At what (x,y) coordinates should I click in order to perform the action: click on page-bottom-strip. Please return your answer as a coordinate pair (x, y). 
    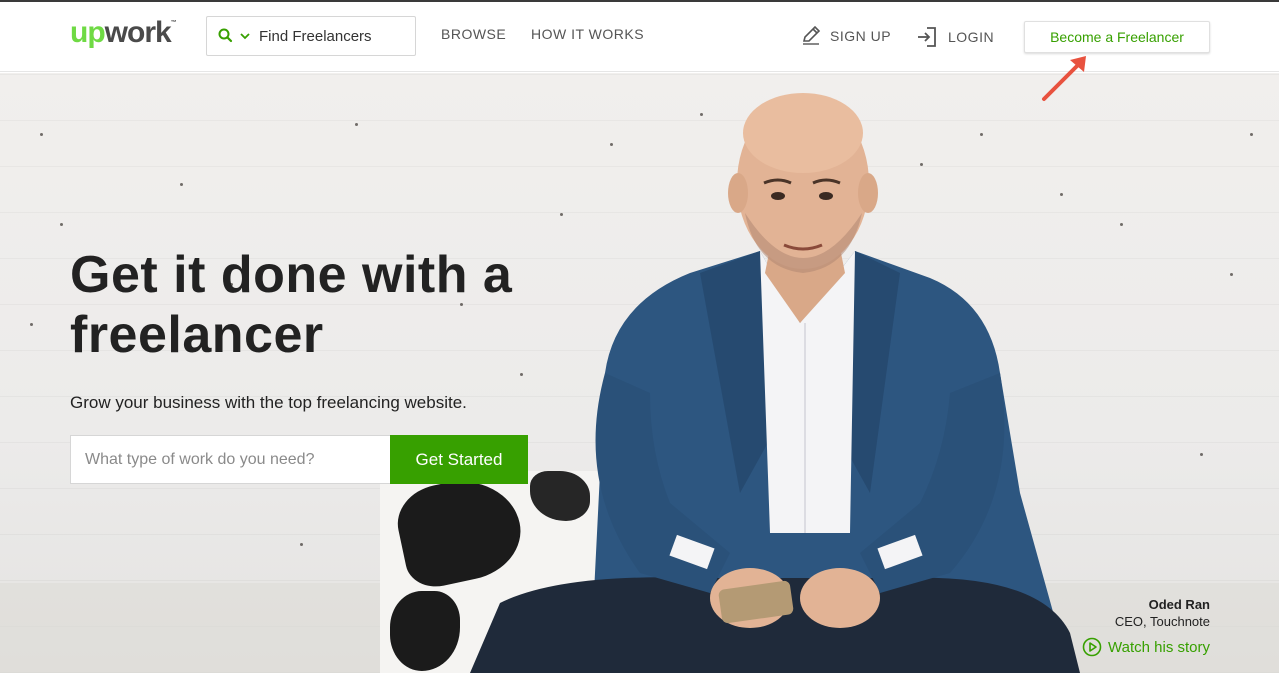
    Looking at the image, I should click on (639, 684).